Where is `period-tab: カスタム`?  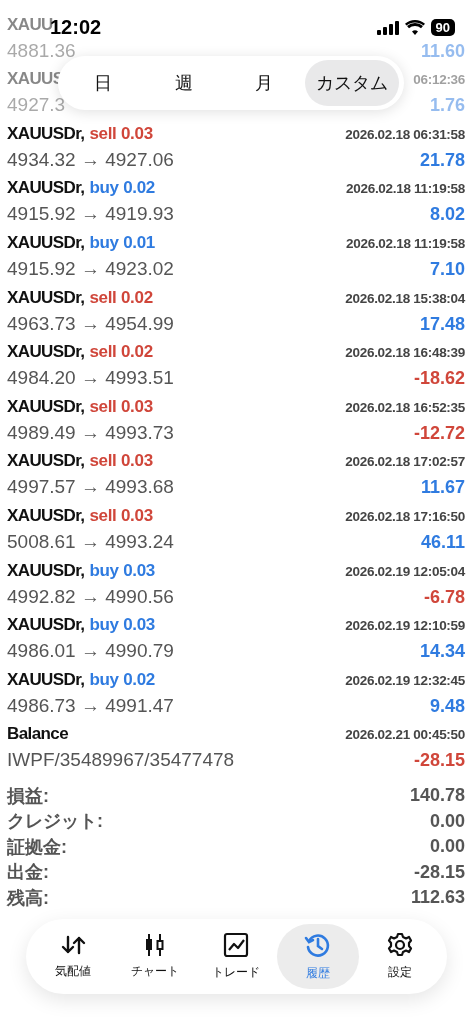
period-tab: カスタム is located at coordinates (351, 83).